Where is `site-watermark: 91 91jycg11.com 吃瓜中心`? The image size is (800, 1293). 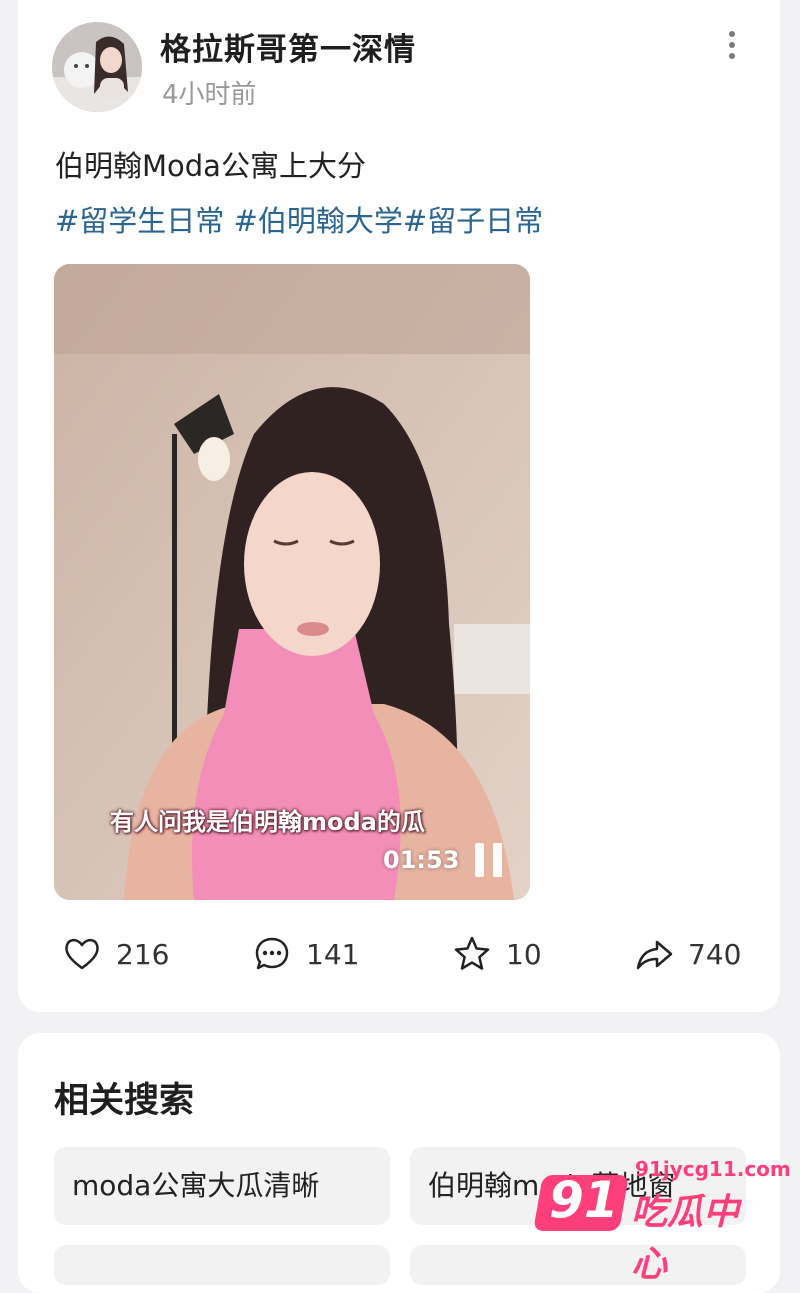
site-watermark: 91 91jycg11.com 吃瓜中心 is located at coordinates (662, 1219).